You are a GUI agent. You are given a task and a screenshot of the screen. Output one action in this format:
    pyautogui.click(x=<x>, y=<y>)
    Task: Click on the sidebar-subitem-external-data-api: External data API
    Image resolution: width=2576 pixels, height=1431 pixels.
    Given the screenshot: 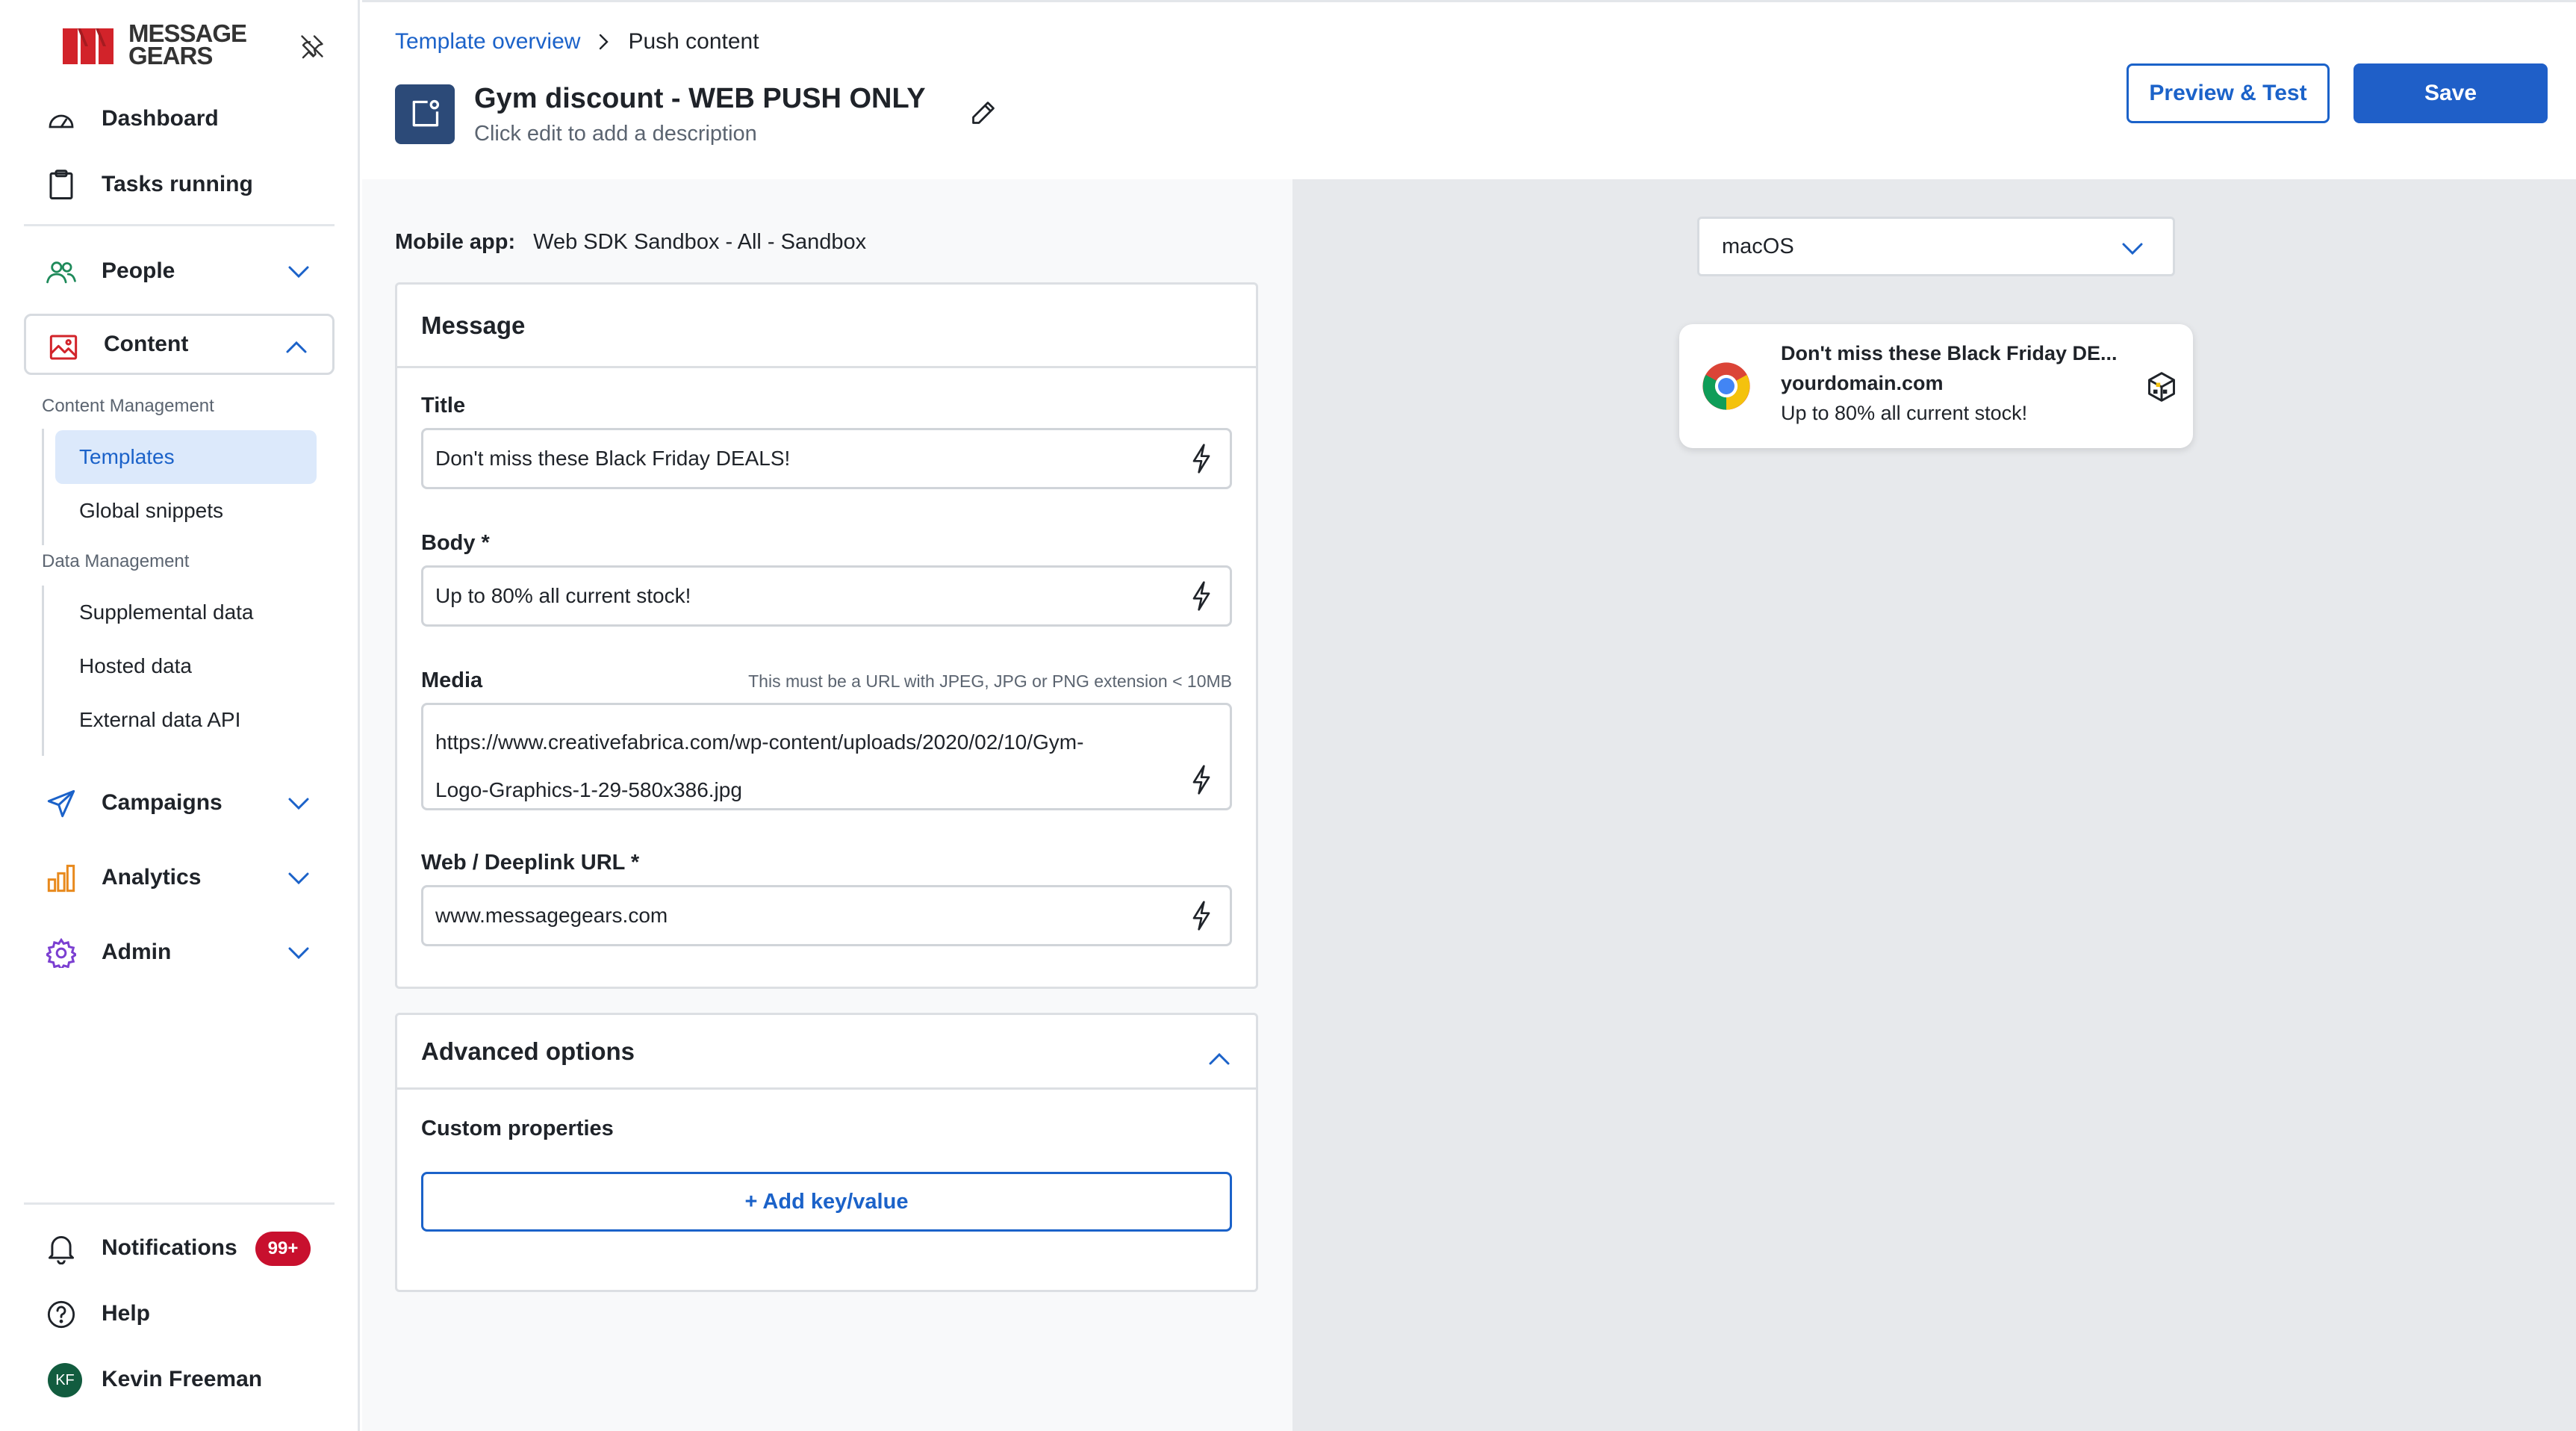 What is the action you would take?
    pyautogui.click(x=186, y=720)
    